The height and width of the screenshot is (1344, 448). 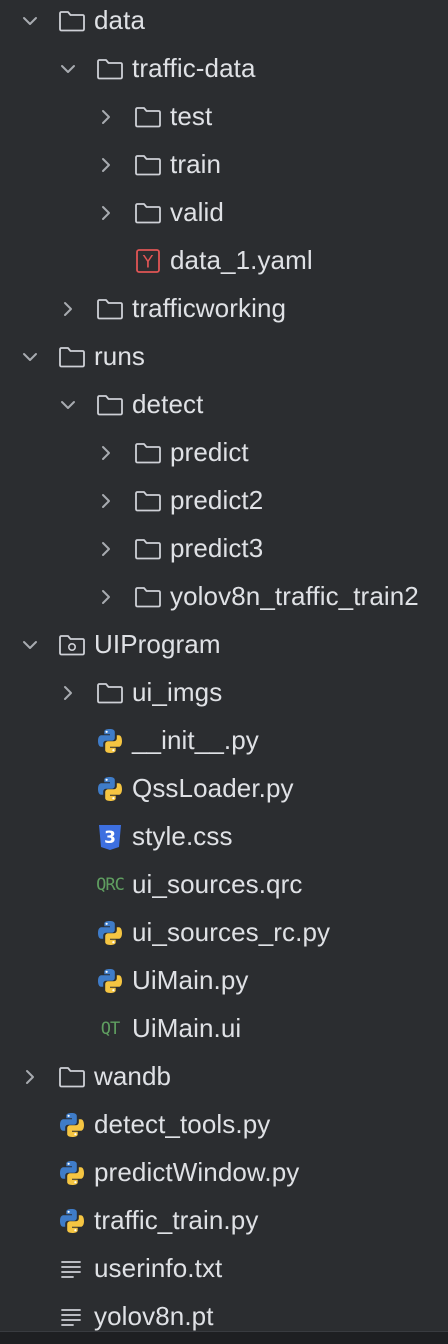 I want to click on tree-item-label: yolov8n_traffic_train2, so click(x=294, y=596).